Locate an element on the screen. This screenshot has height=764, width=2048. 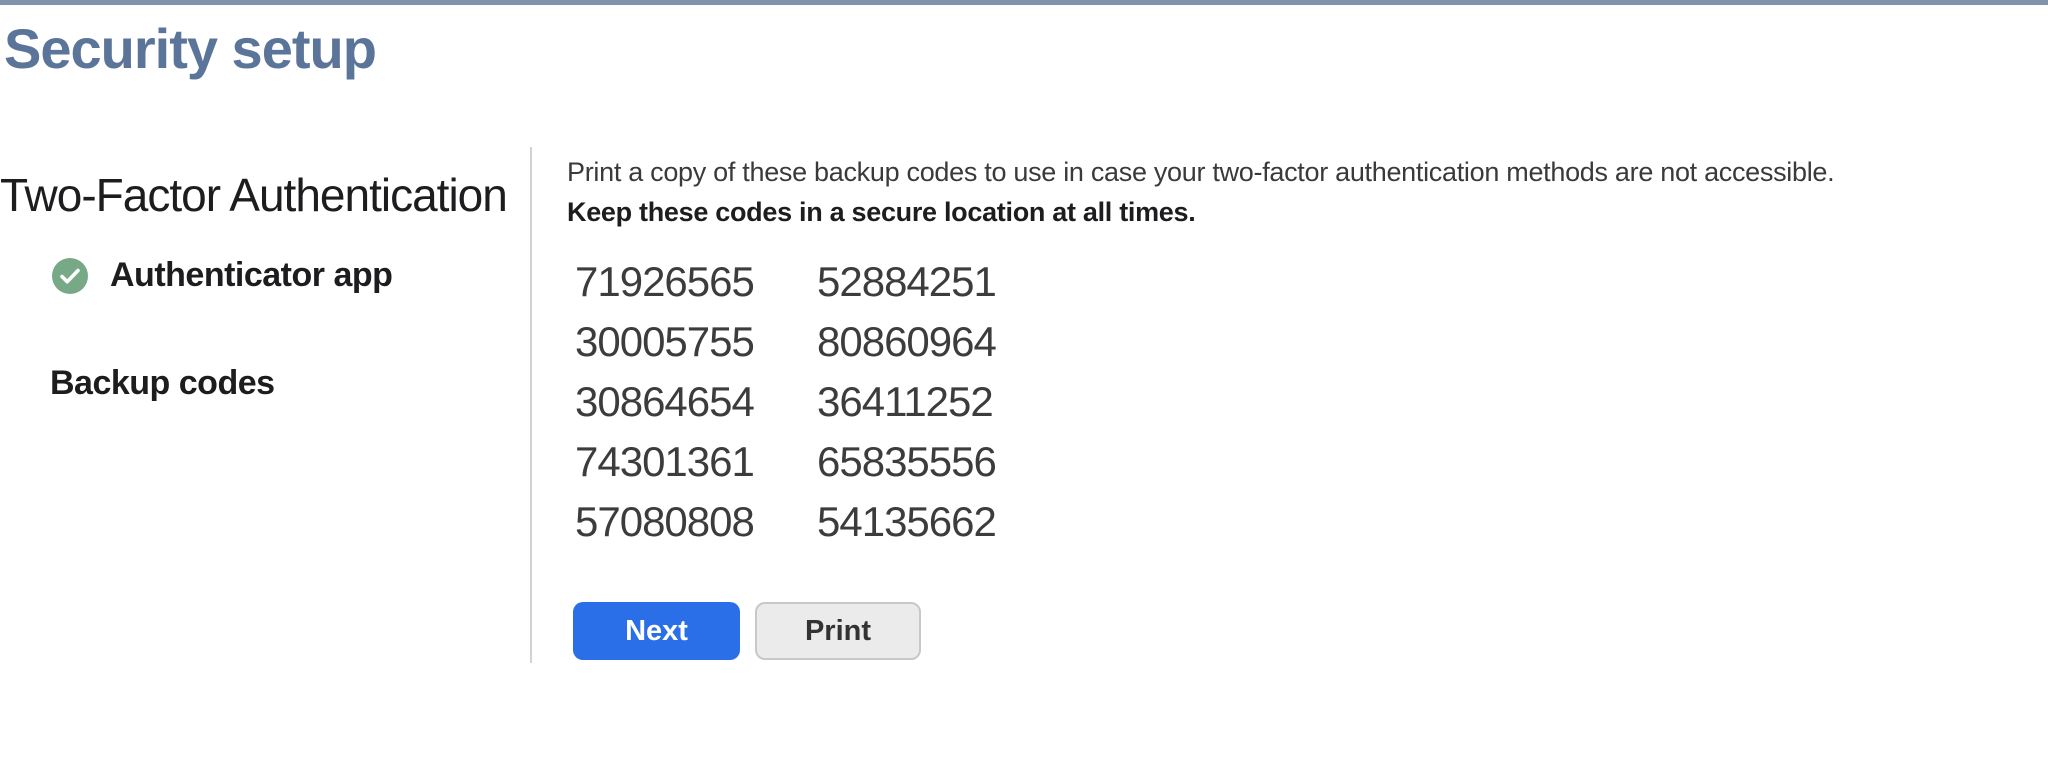
backup-code: 57080808 is located at coordinates (665, 521).